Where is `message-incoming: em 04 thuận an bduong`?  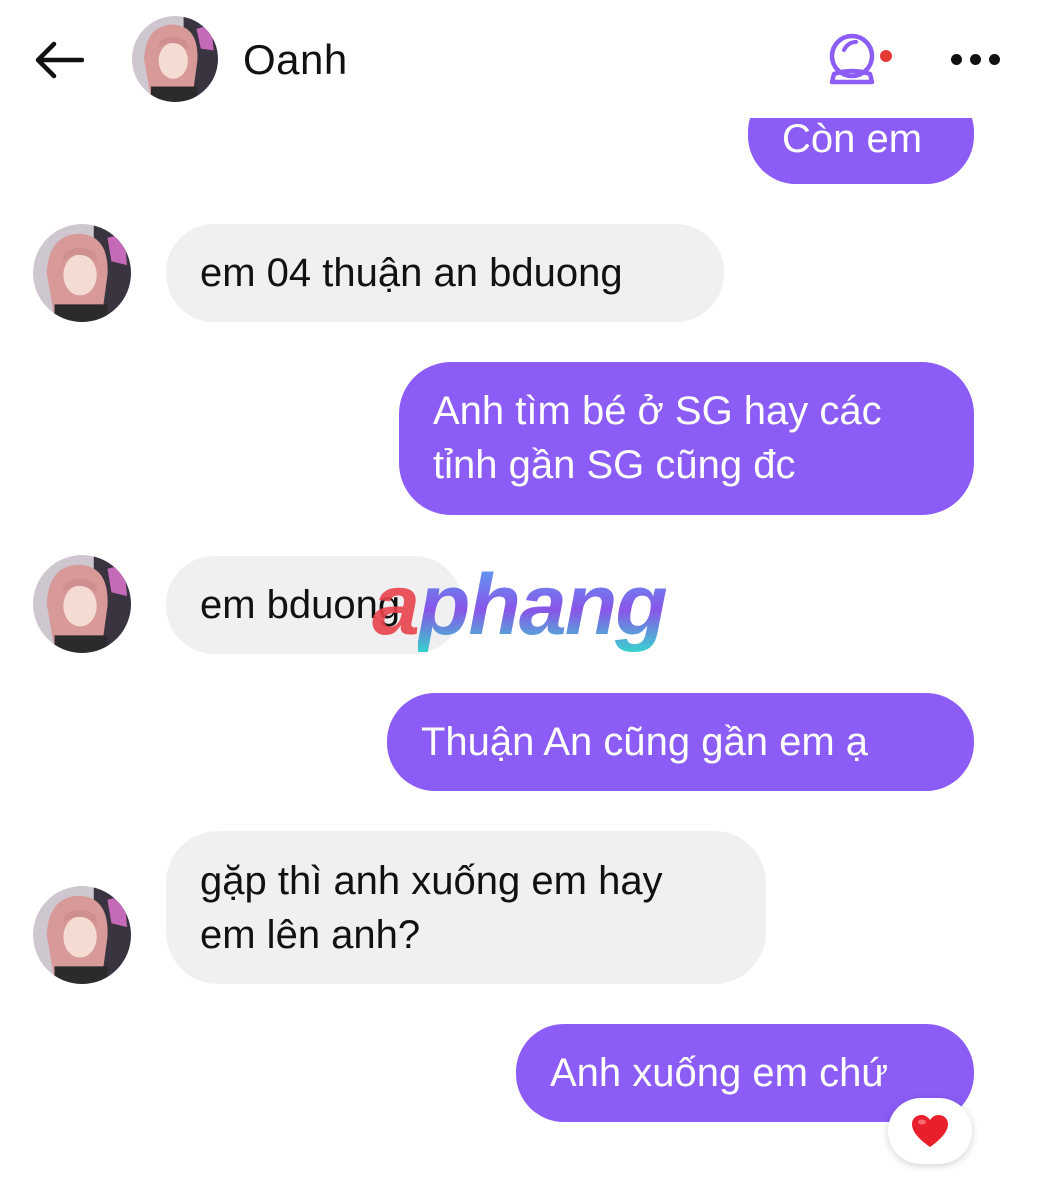
message-incoming: em 04 thuận an bduong is located at coordinates (445, 273).